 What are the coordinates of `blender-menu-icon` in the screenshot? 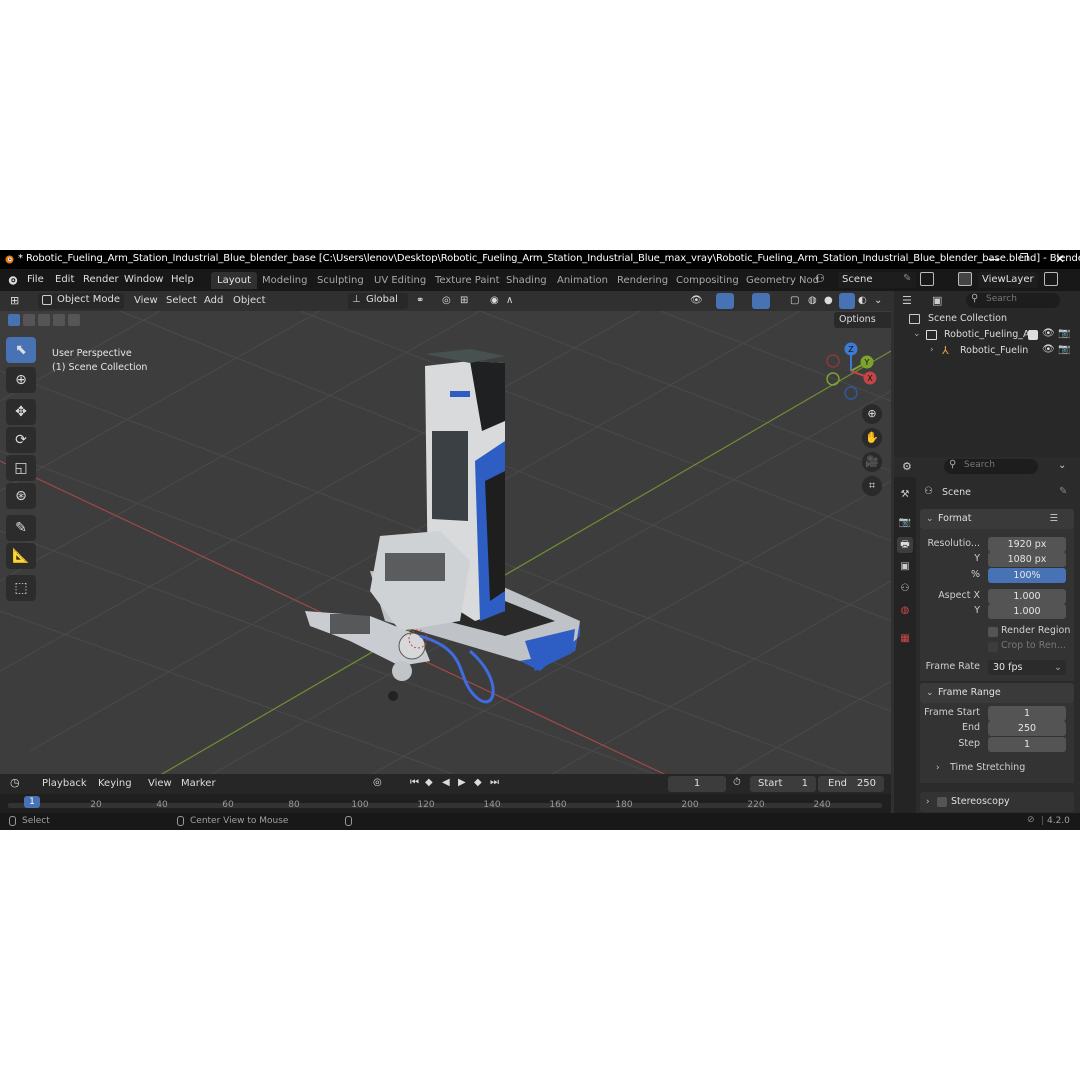 It's located at (12, 280).